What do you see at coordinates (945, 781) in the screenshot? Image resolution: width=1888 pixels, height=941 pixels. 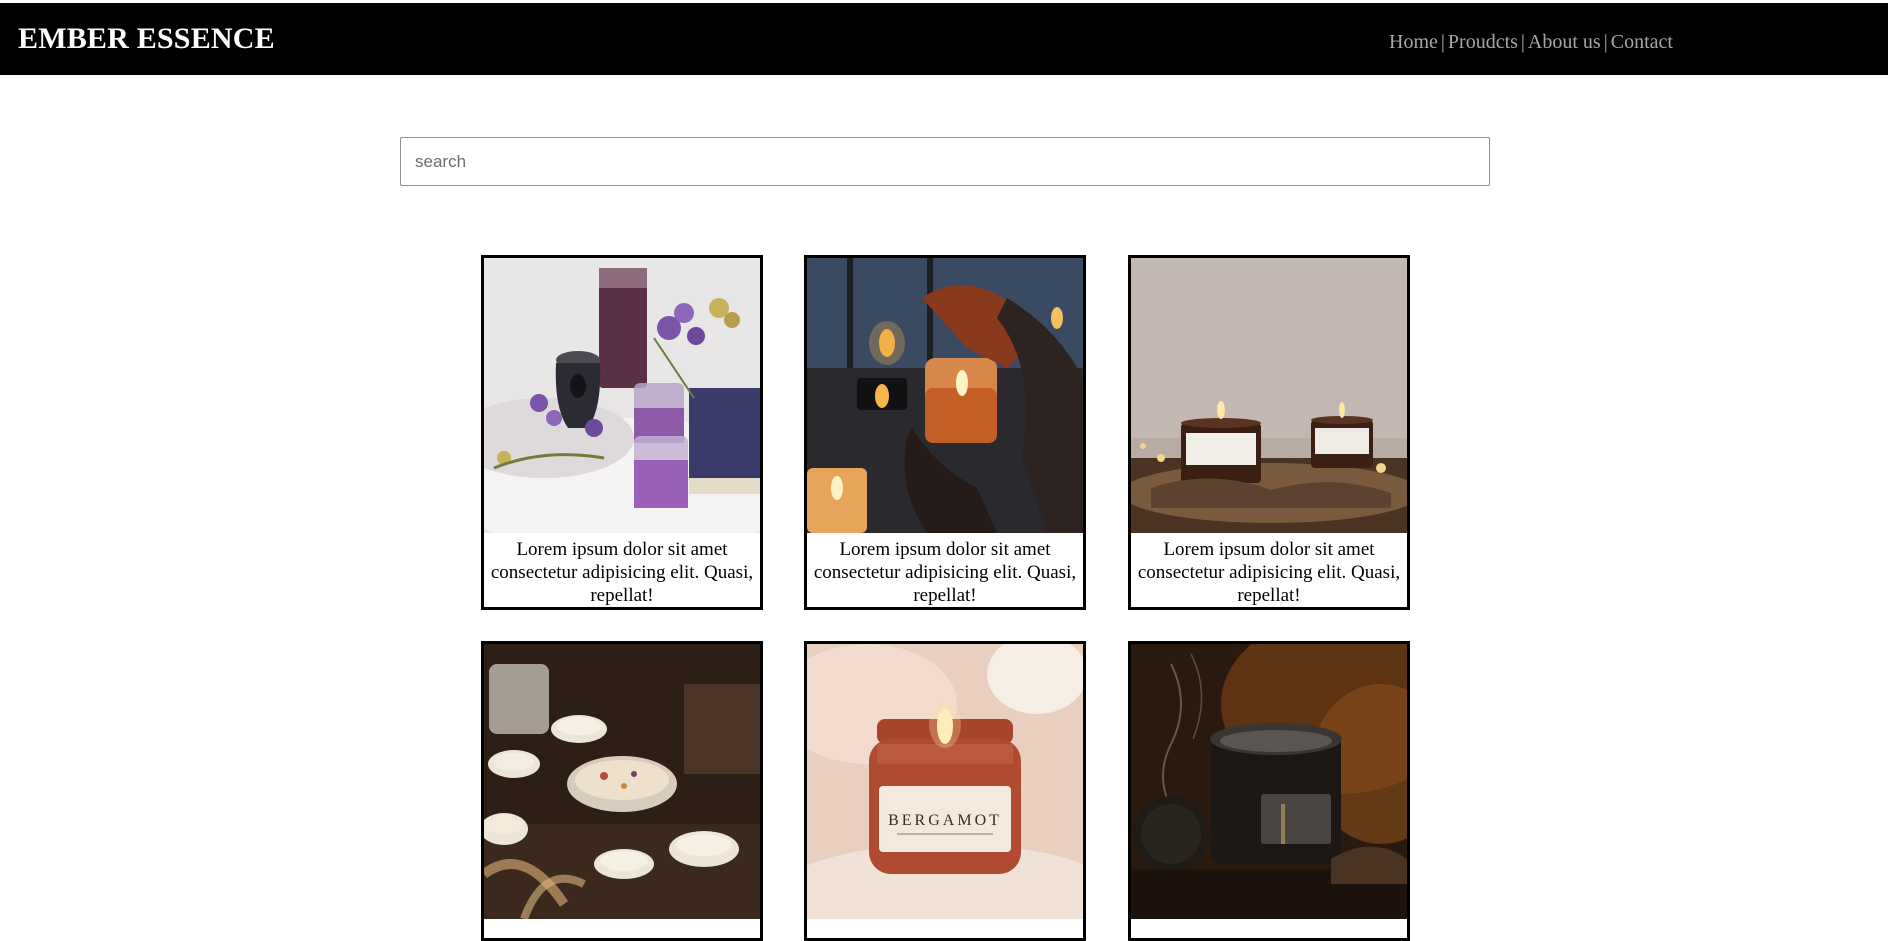 I see `bergamot-candle-photo: BERGAMOT` at bounding box center [945, 781].